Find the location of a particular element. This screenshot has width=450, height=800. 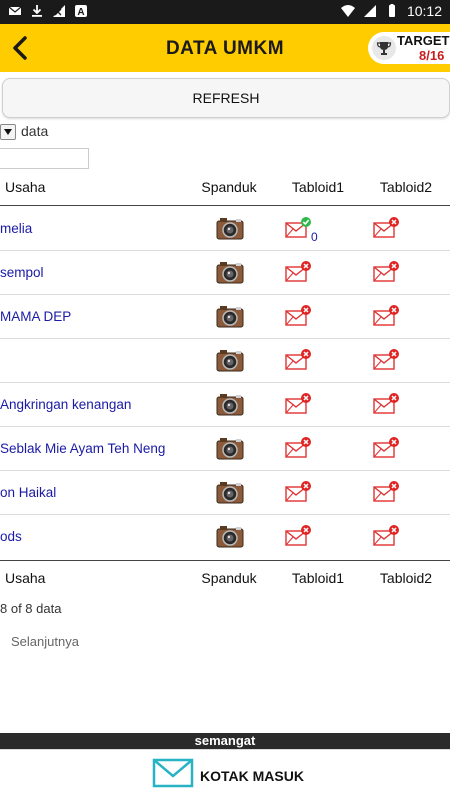

dropdown-arrow-icon is located at coordinates (8, 132).